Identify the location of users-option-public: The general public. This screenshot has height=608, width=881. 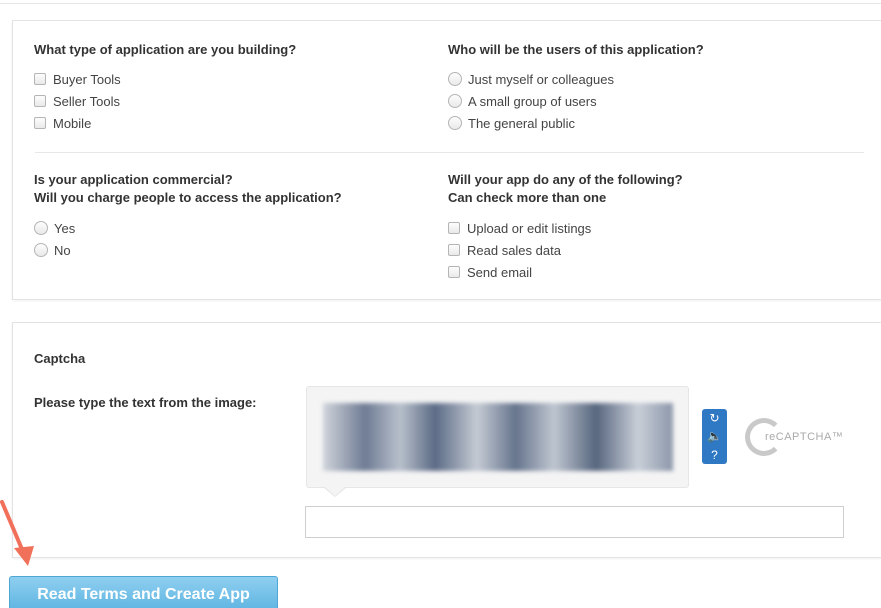
(576, 123).